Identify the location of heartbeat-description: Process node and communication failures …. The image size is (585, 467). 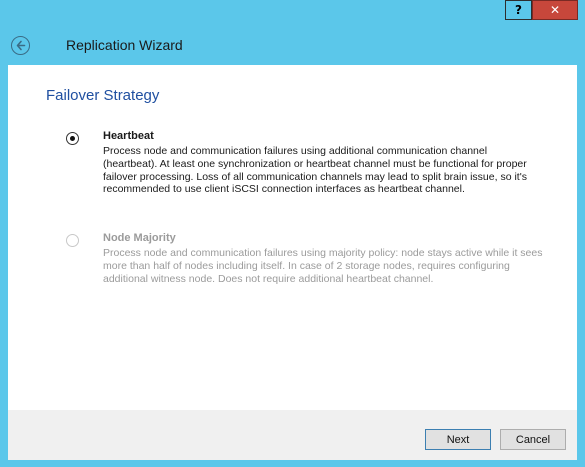
(315, 170).